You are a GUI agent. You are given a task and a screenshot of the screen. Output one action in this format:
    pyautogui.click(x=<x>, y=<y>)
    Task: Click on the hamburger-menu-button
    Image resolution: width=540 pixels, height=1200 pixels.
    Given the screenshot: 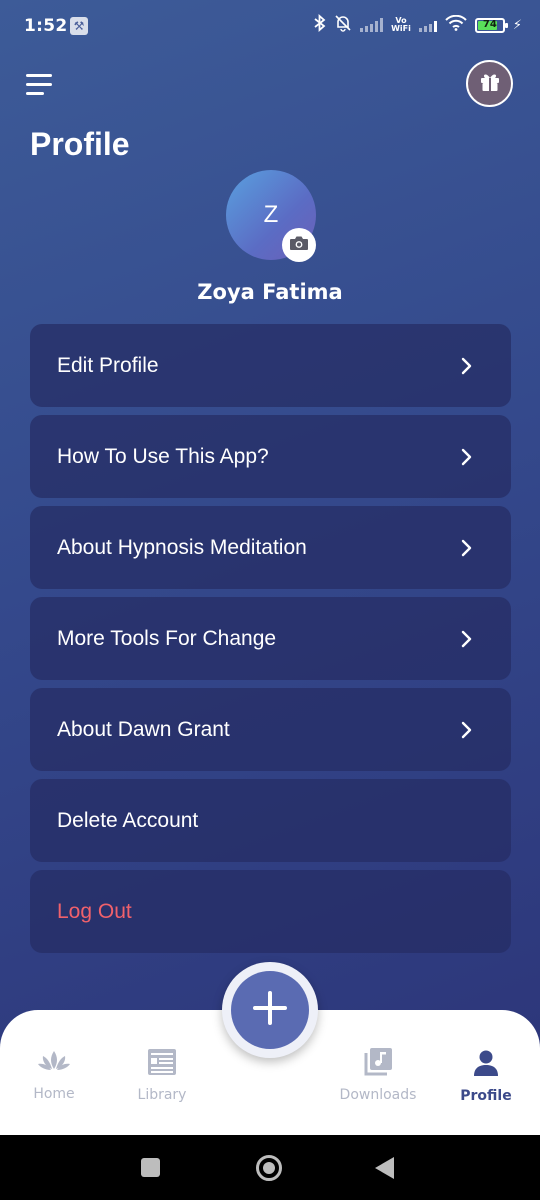 What is the action you would take?
    pyautogui.click(x=39, y=85)
    